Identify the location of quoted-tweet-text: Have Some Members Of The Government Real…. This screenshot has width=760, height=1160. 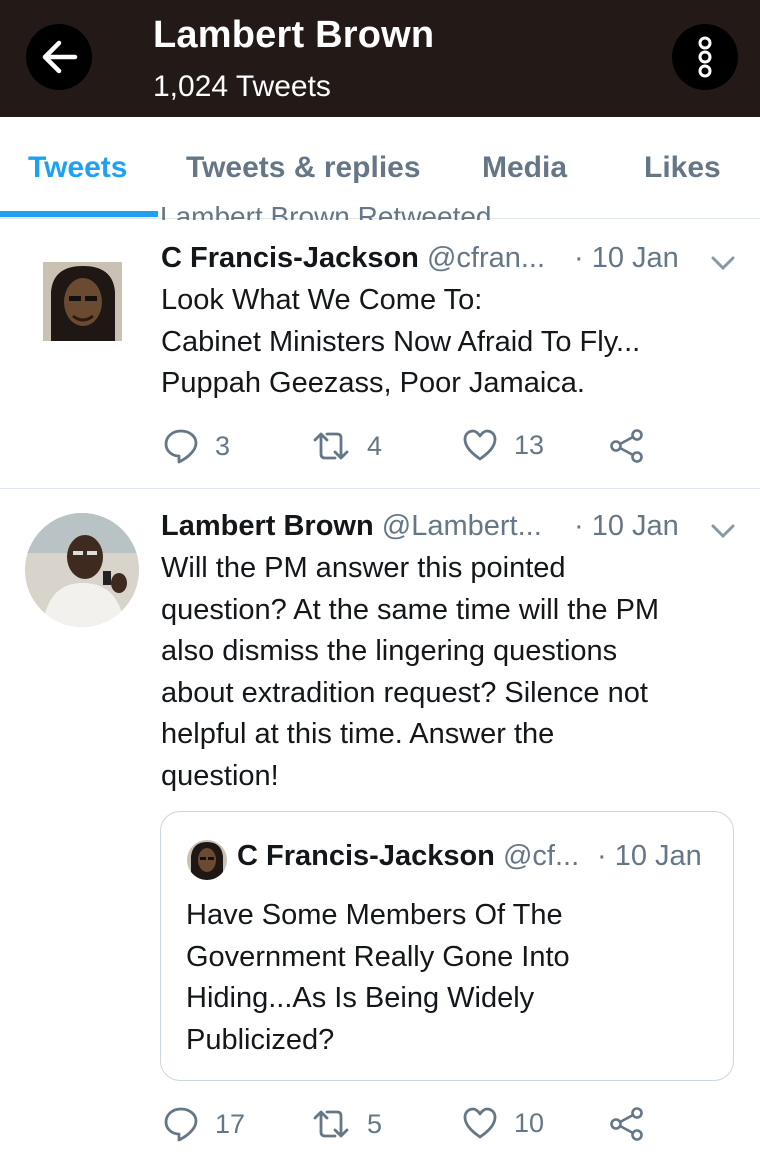
(378, 978).